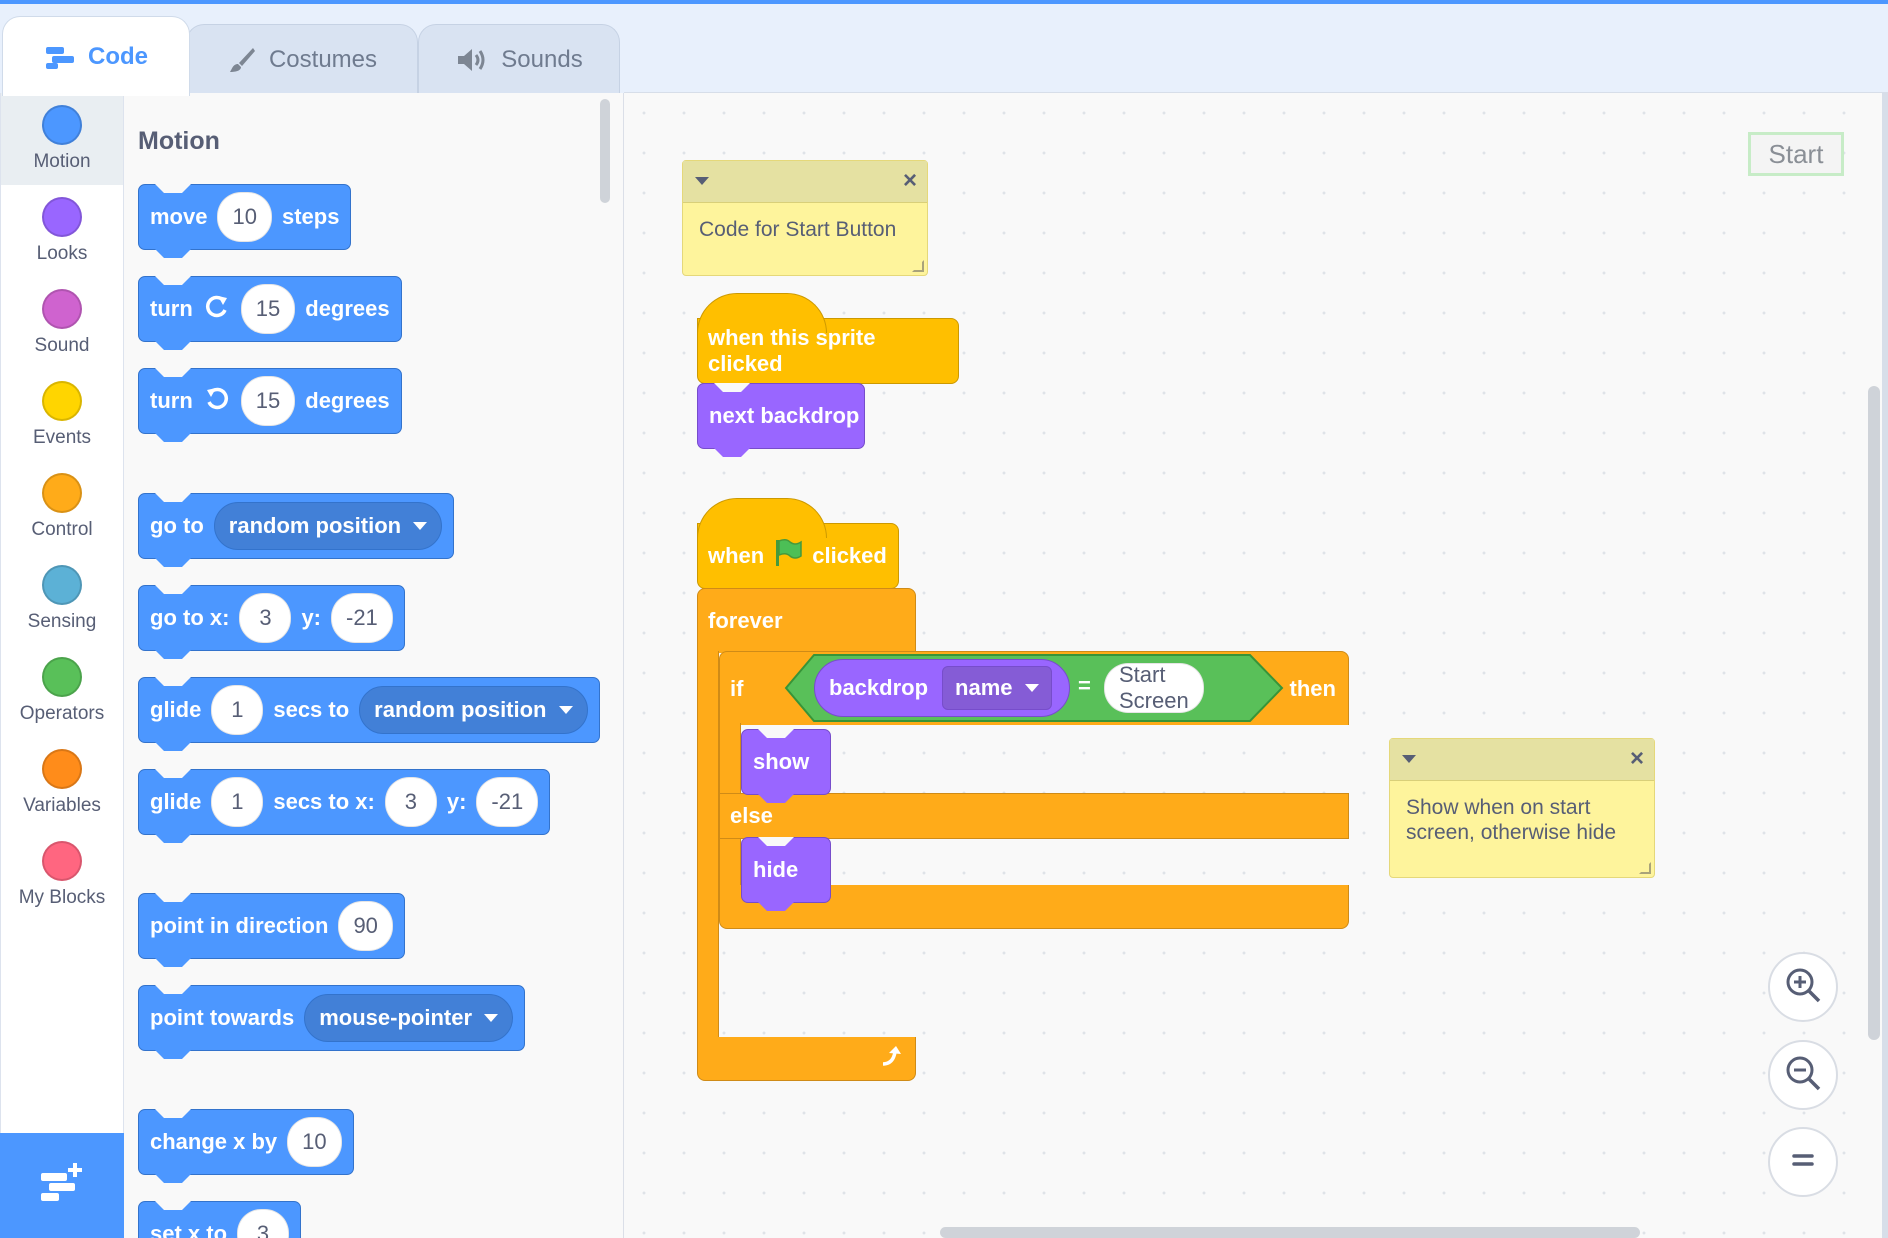 This screenshot has height=1238, width=1888. I want to click on block-text: then, so click(1312, 688).